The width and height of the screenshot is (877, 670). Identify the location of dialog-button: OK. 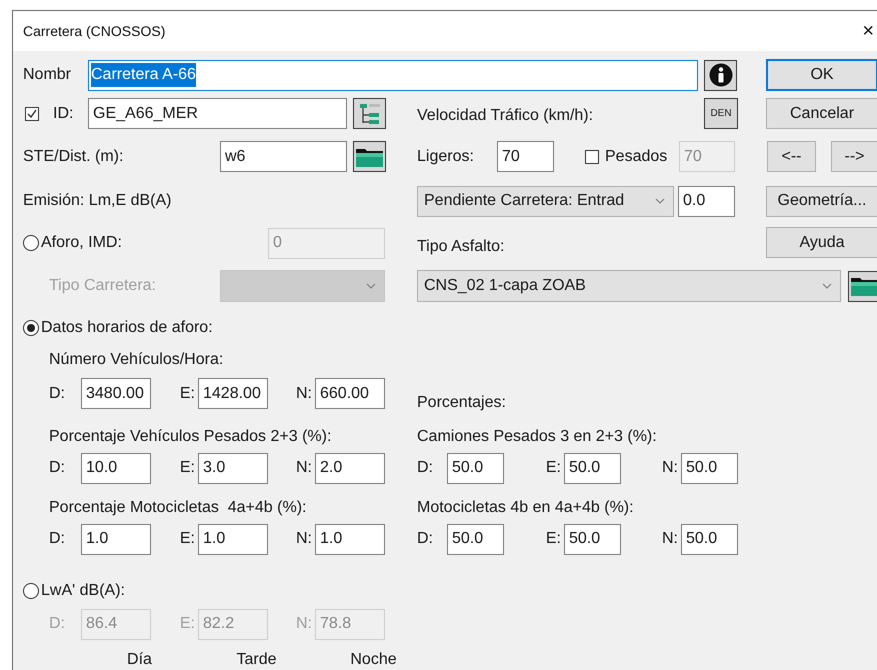
(821, 75).